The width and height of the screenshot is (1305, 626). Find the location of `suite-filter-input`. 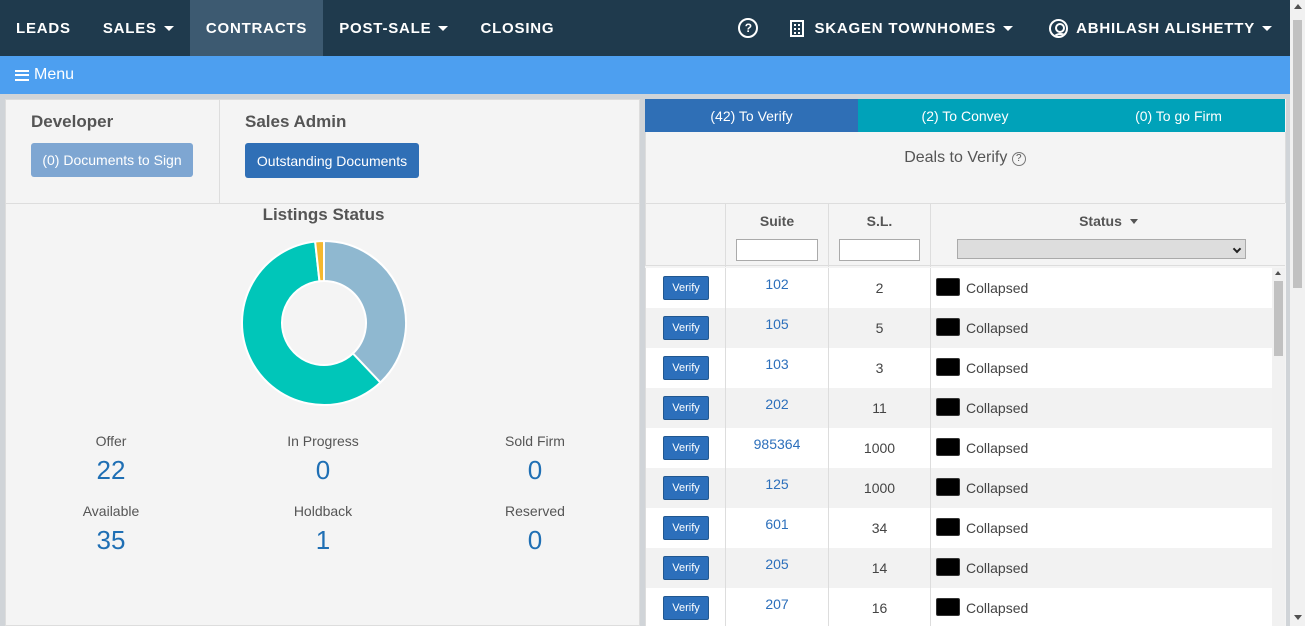

suite-filter-input is located at coordinates (777, 250).